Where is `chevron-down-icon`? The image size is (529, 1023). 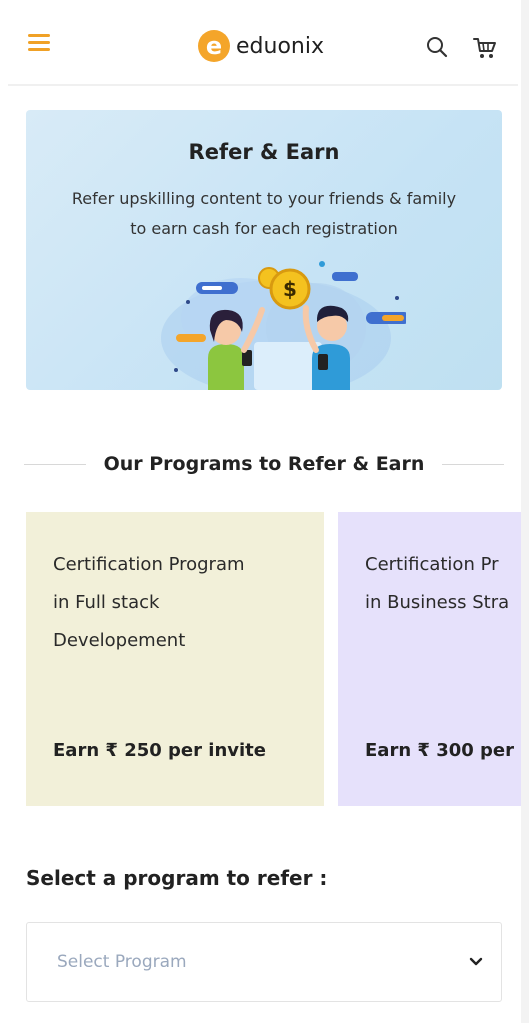 chevron-down-icon is located at coordinates (476, 961).